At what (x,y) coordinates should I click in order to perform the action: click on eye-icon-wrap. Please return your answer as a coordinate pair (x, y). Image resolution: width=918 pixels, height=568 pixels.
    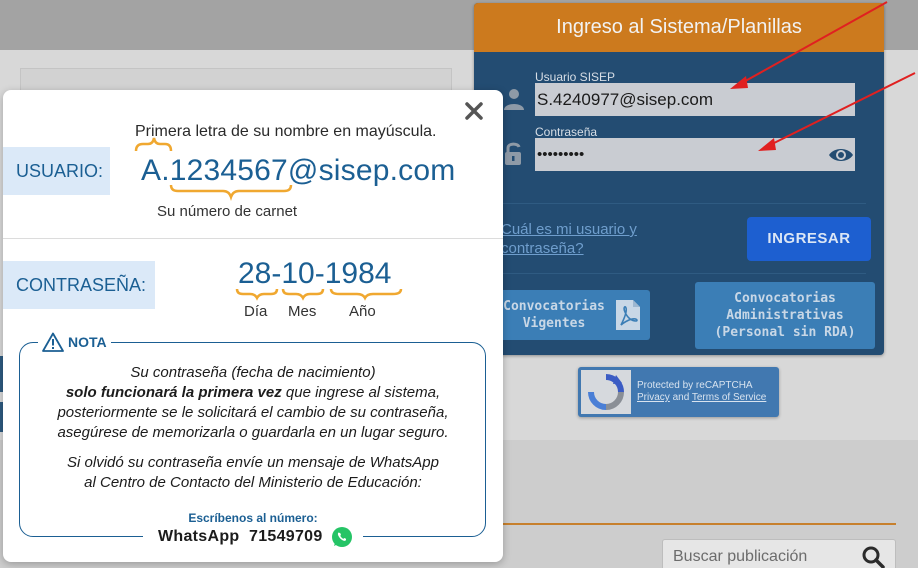
    Looking at the image, I should click on (841, 154).